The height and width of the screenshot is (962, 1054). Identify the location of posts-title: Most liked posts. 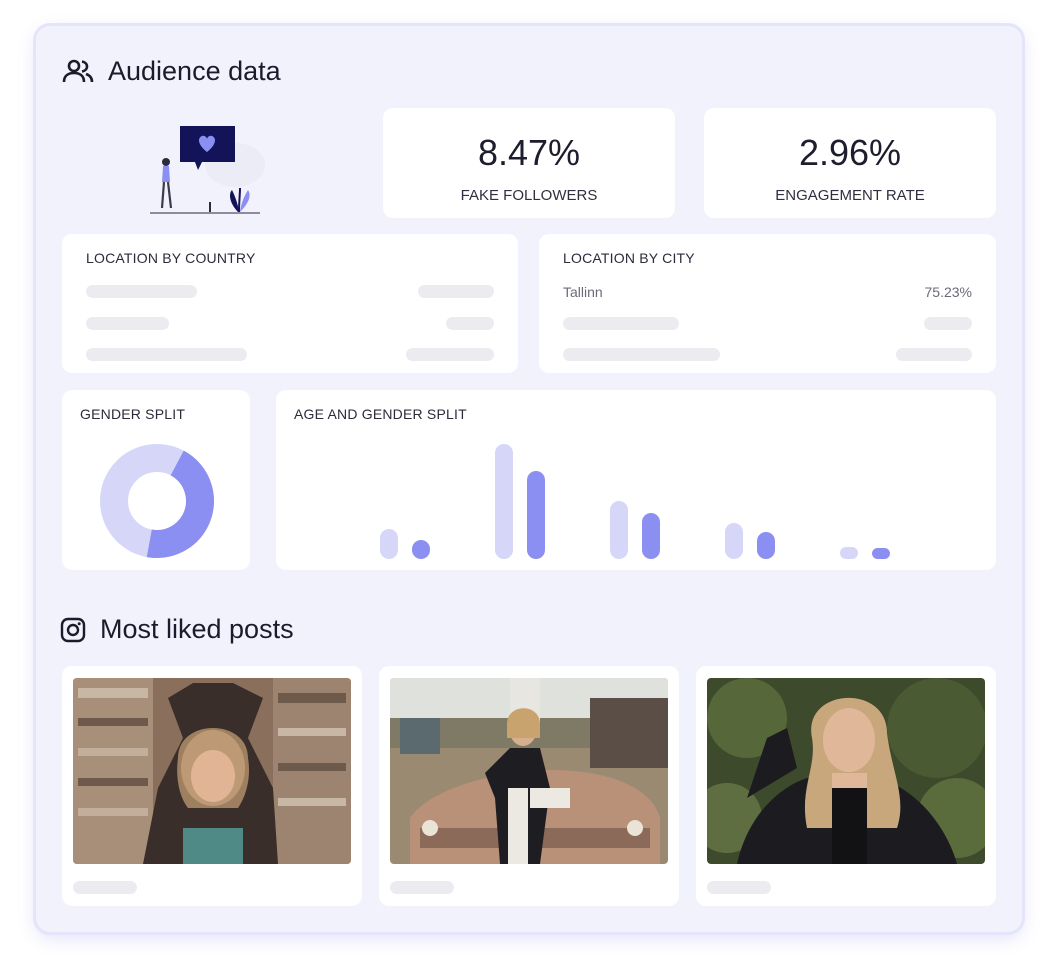
(197, 629).